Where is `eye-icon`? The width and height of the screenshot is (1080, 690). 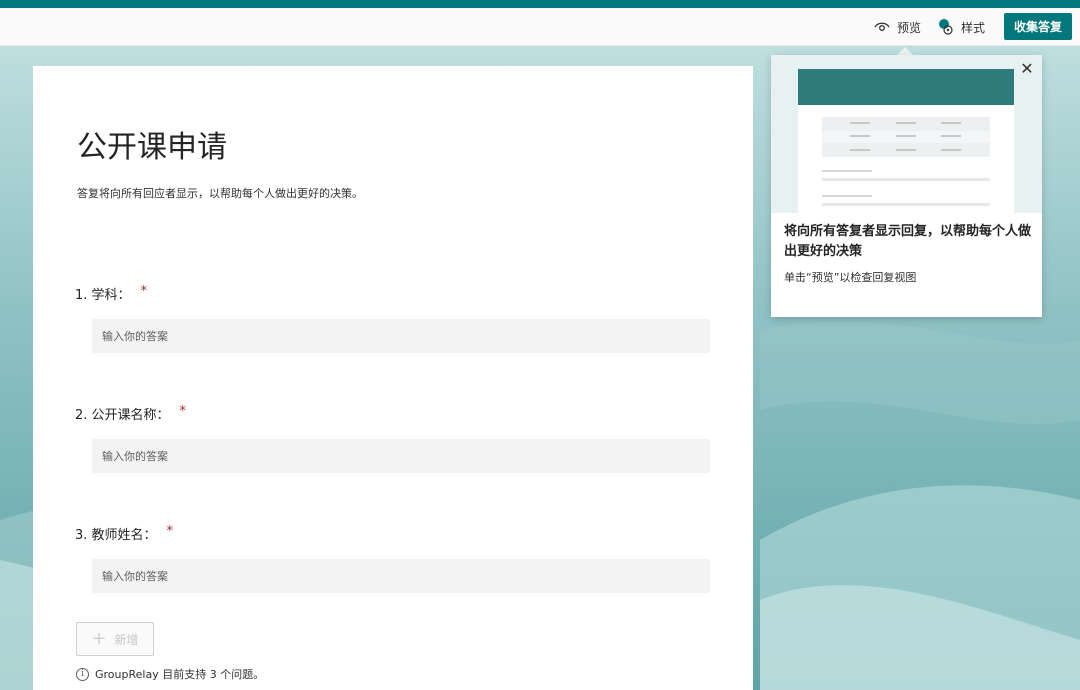
eye-icon is located at coordinates (882, 26).